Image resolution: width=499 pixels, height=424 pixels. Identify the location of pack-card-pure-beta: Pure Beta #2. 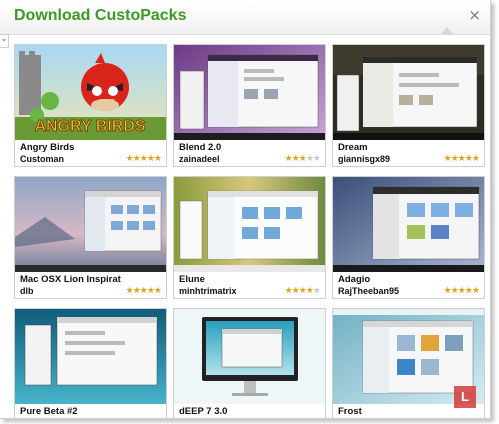
(90, 363).